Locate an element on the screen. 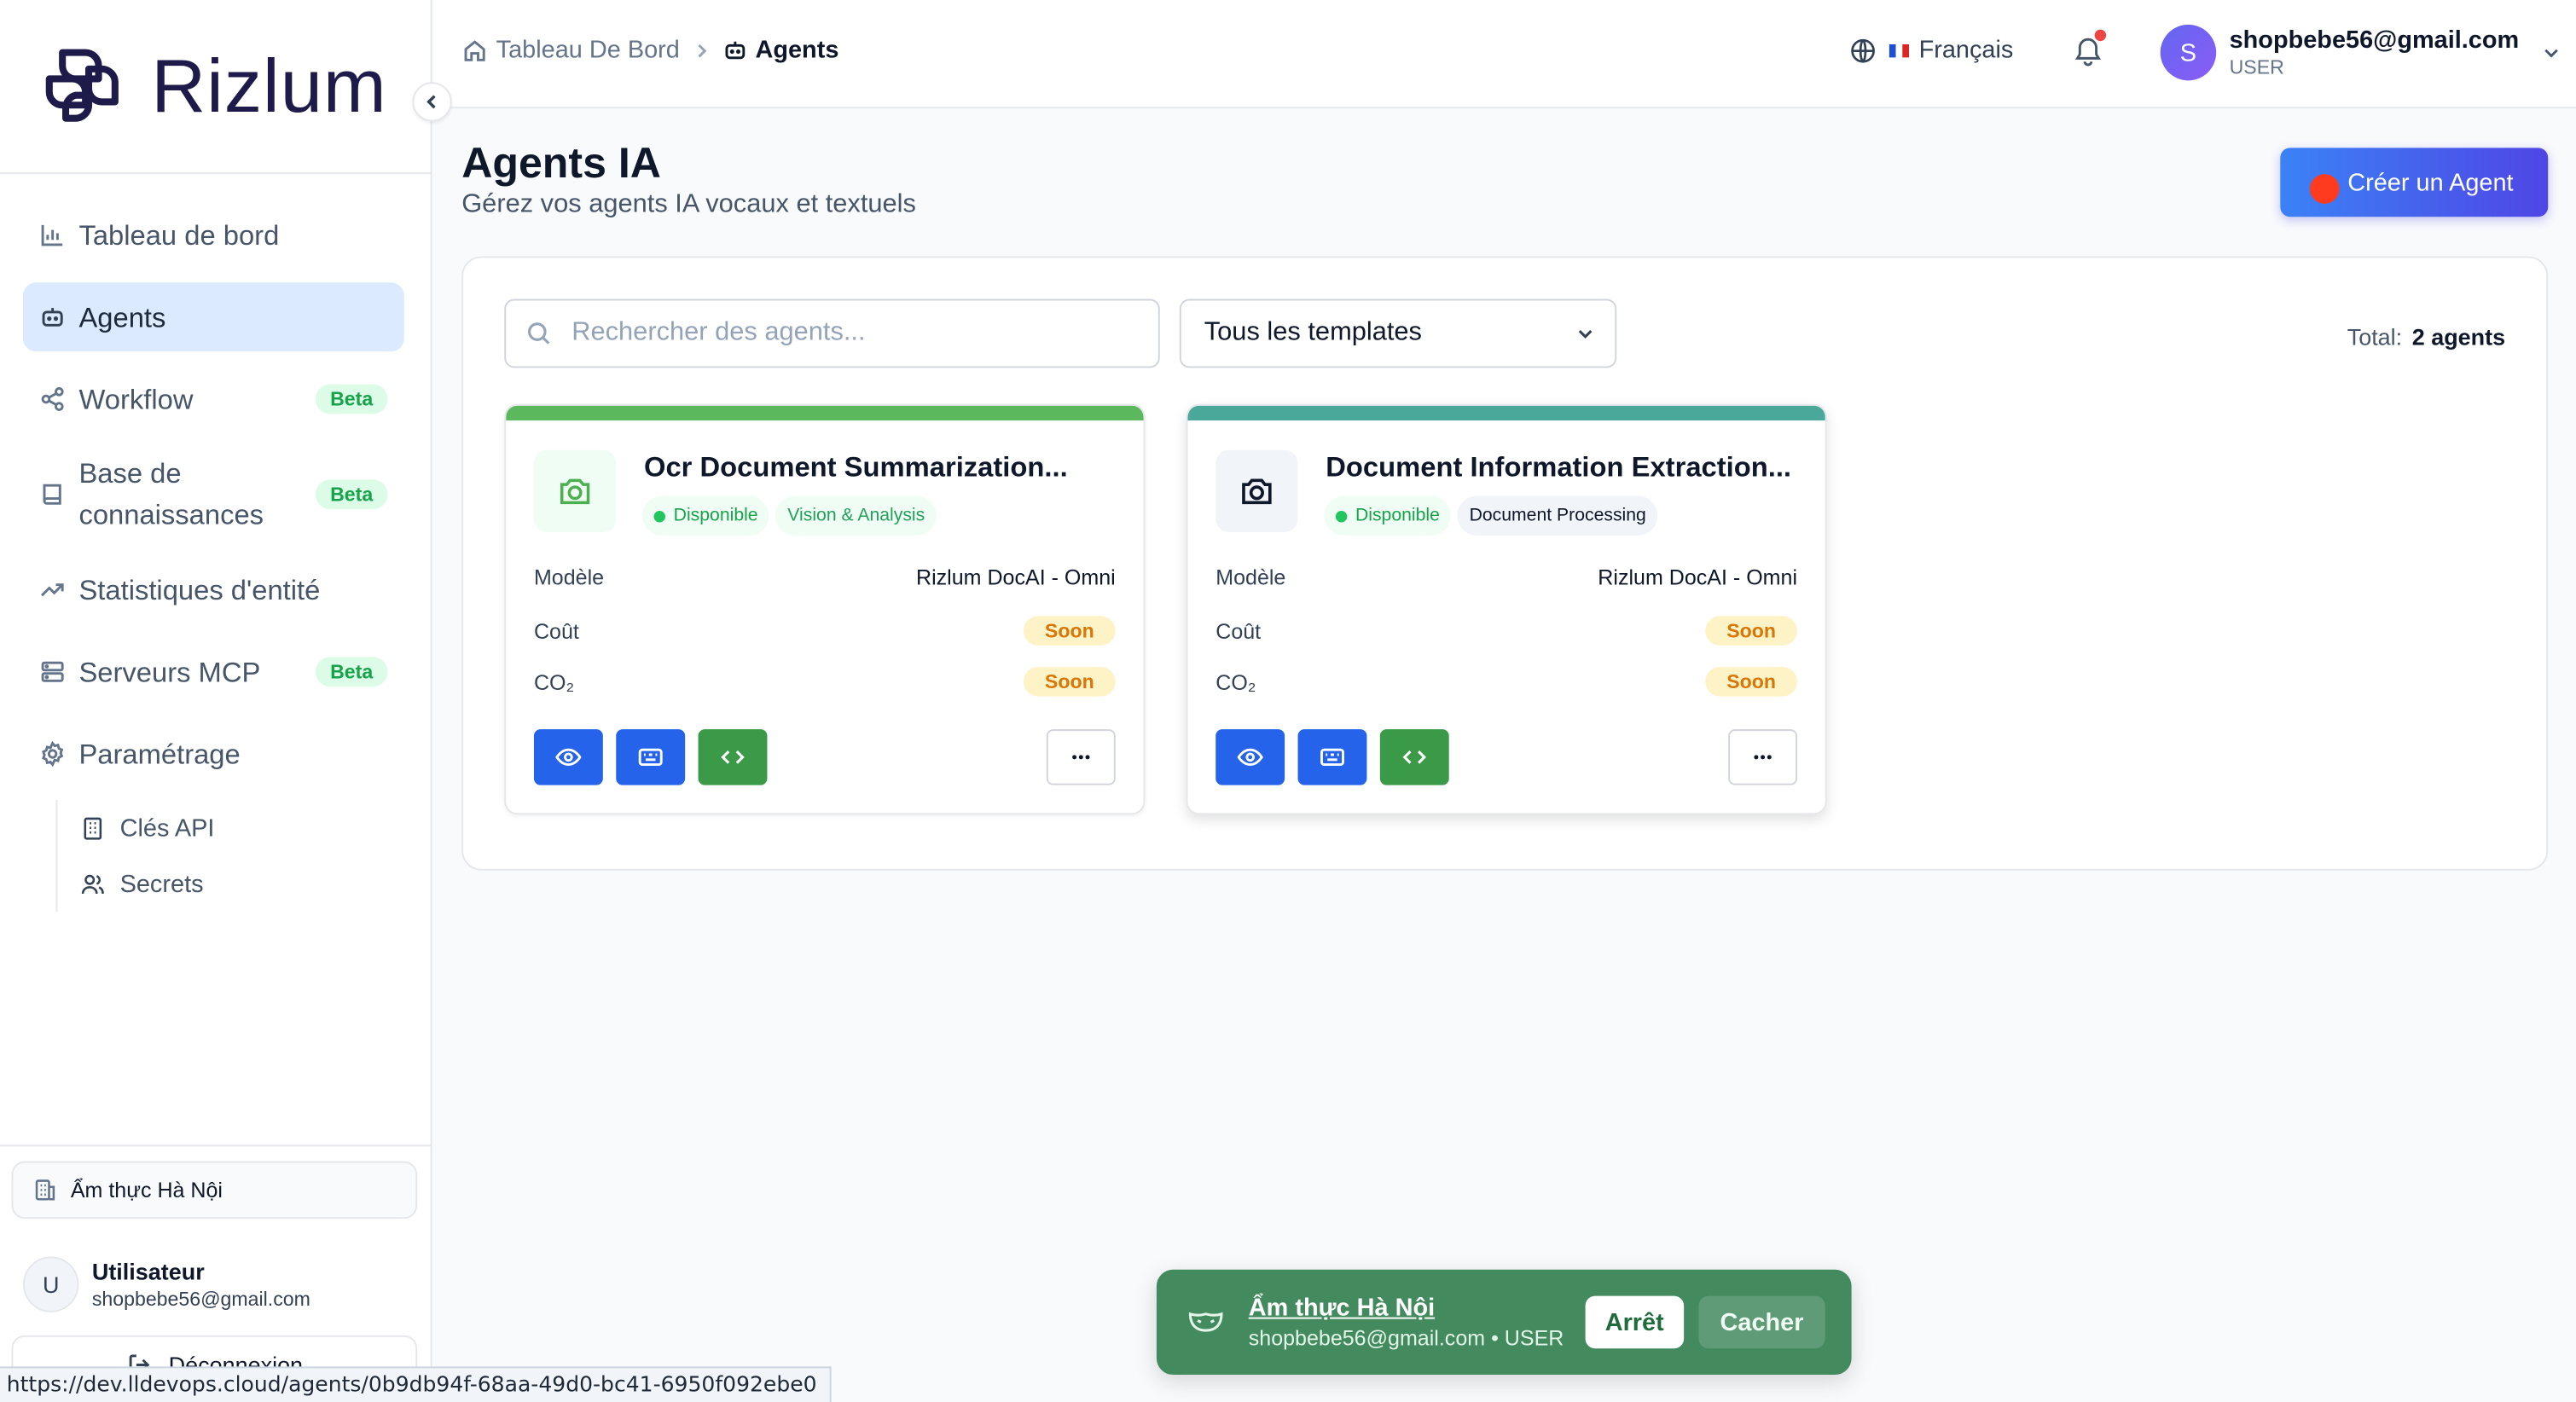  book-icon is located at coordinates (52, 494).